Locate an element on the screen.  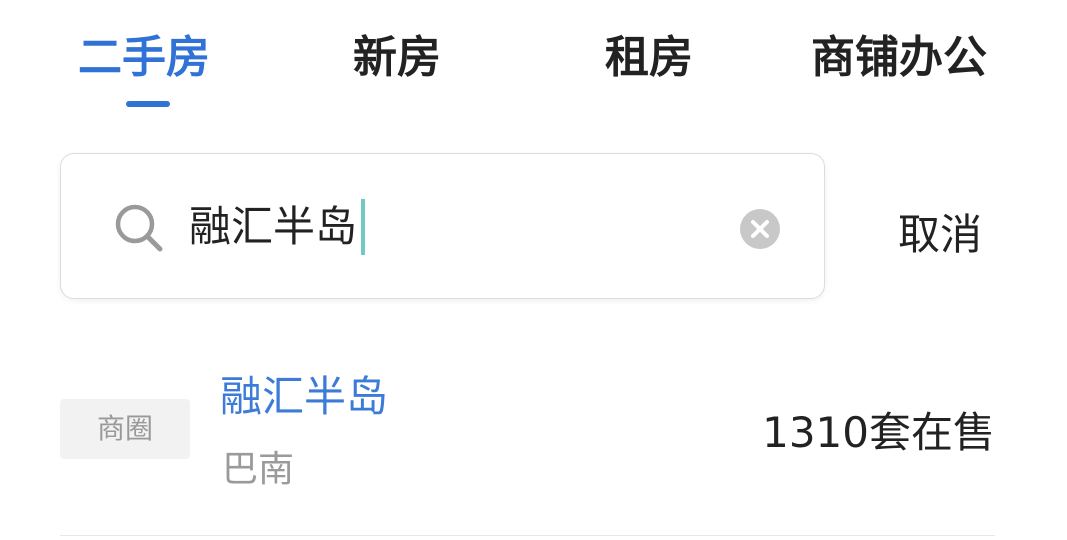
search-input: 融汇半岛 is located at coordinates (277, 227).